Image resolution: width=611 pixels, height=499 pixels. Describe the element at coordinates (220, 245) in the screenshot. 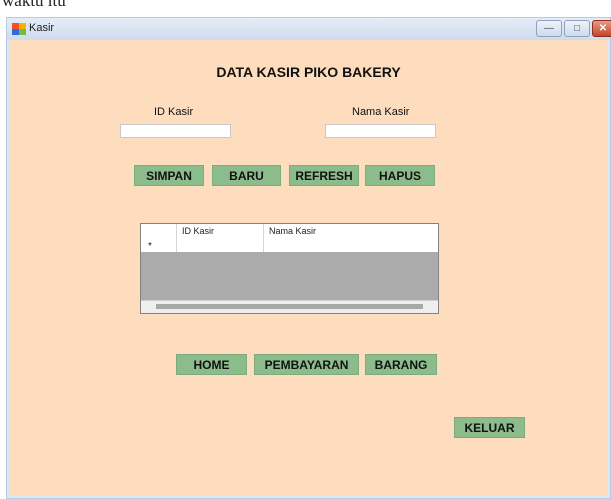

I see `cell-id-kasir` at that location.